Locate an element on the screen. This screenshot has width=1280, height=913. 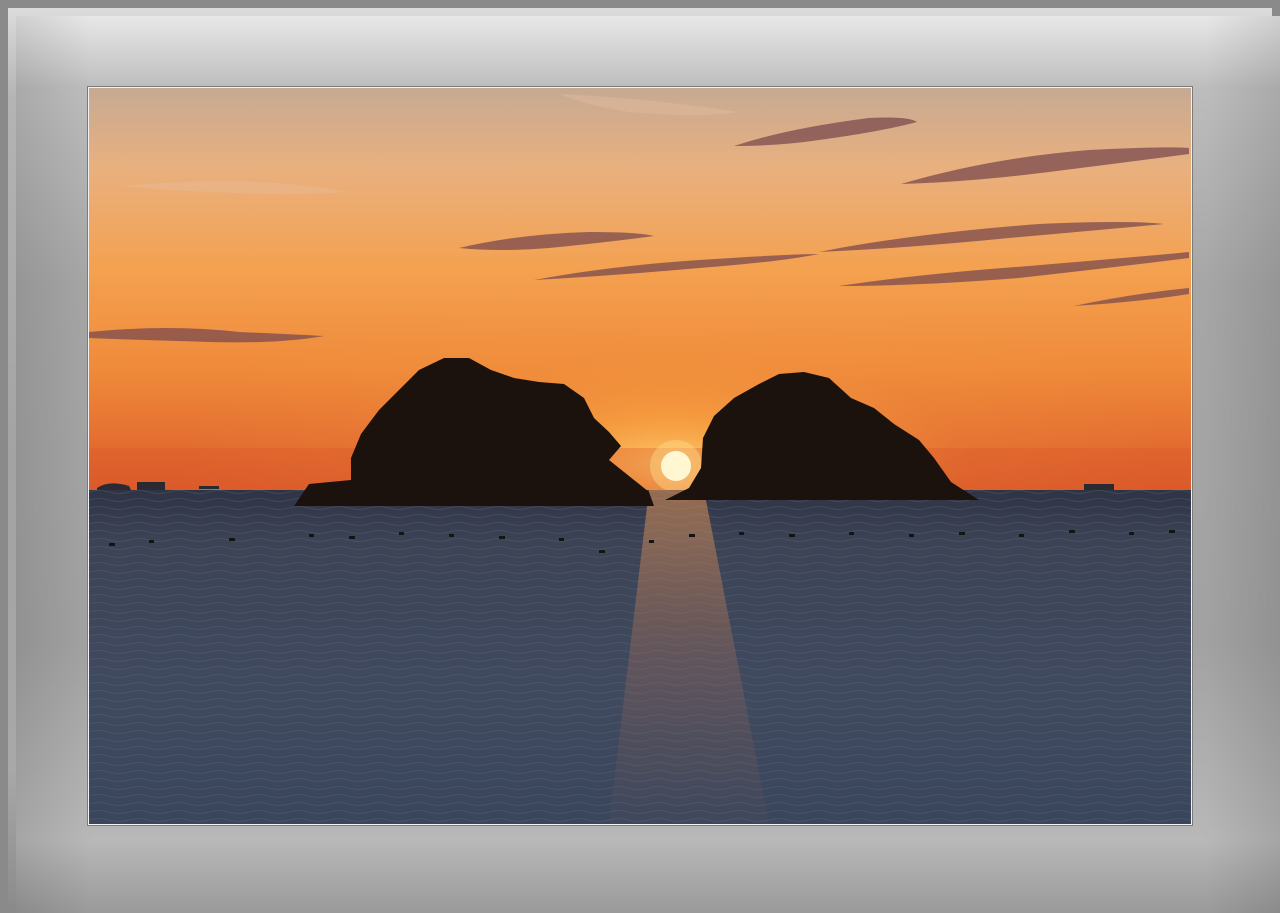
sun is located at coordinates (676, 466).